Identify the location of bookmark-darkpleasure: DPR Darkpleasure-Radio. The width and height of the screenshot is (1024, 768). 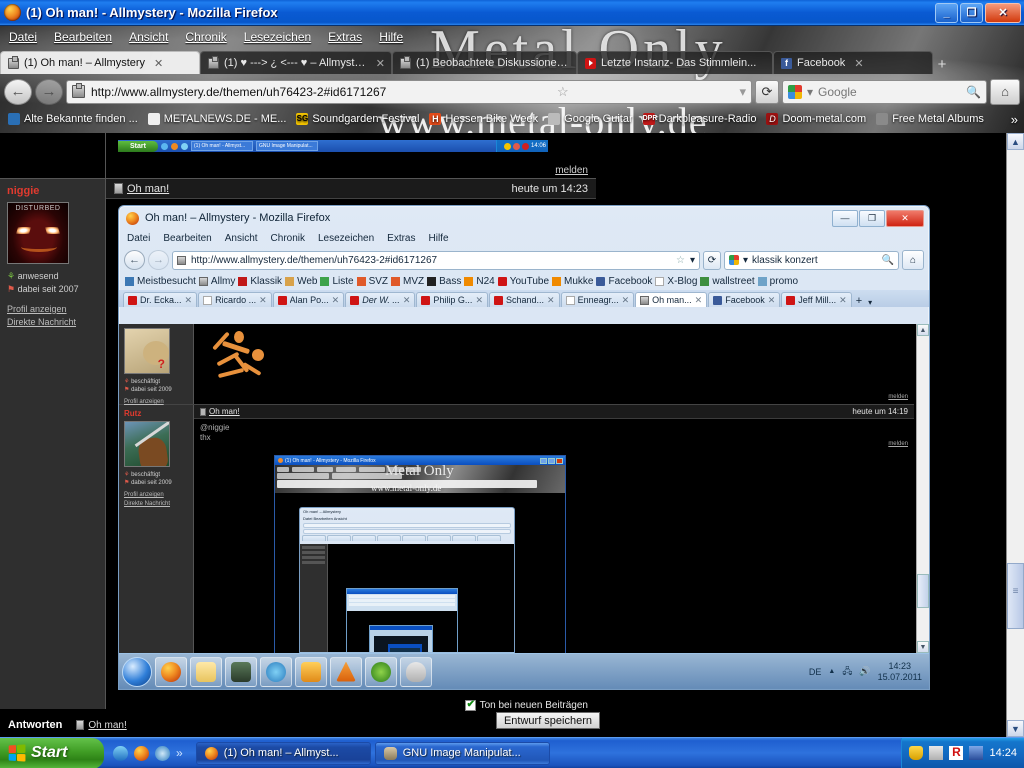
(700, 119).